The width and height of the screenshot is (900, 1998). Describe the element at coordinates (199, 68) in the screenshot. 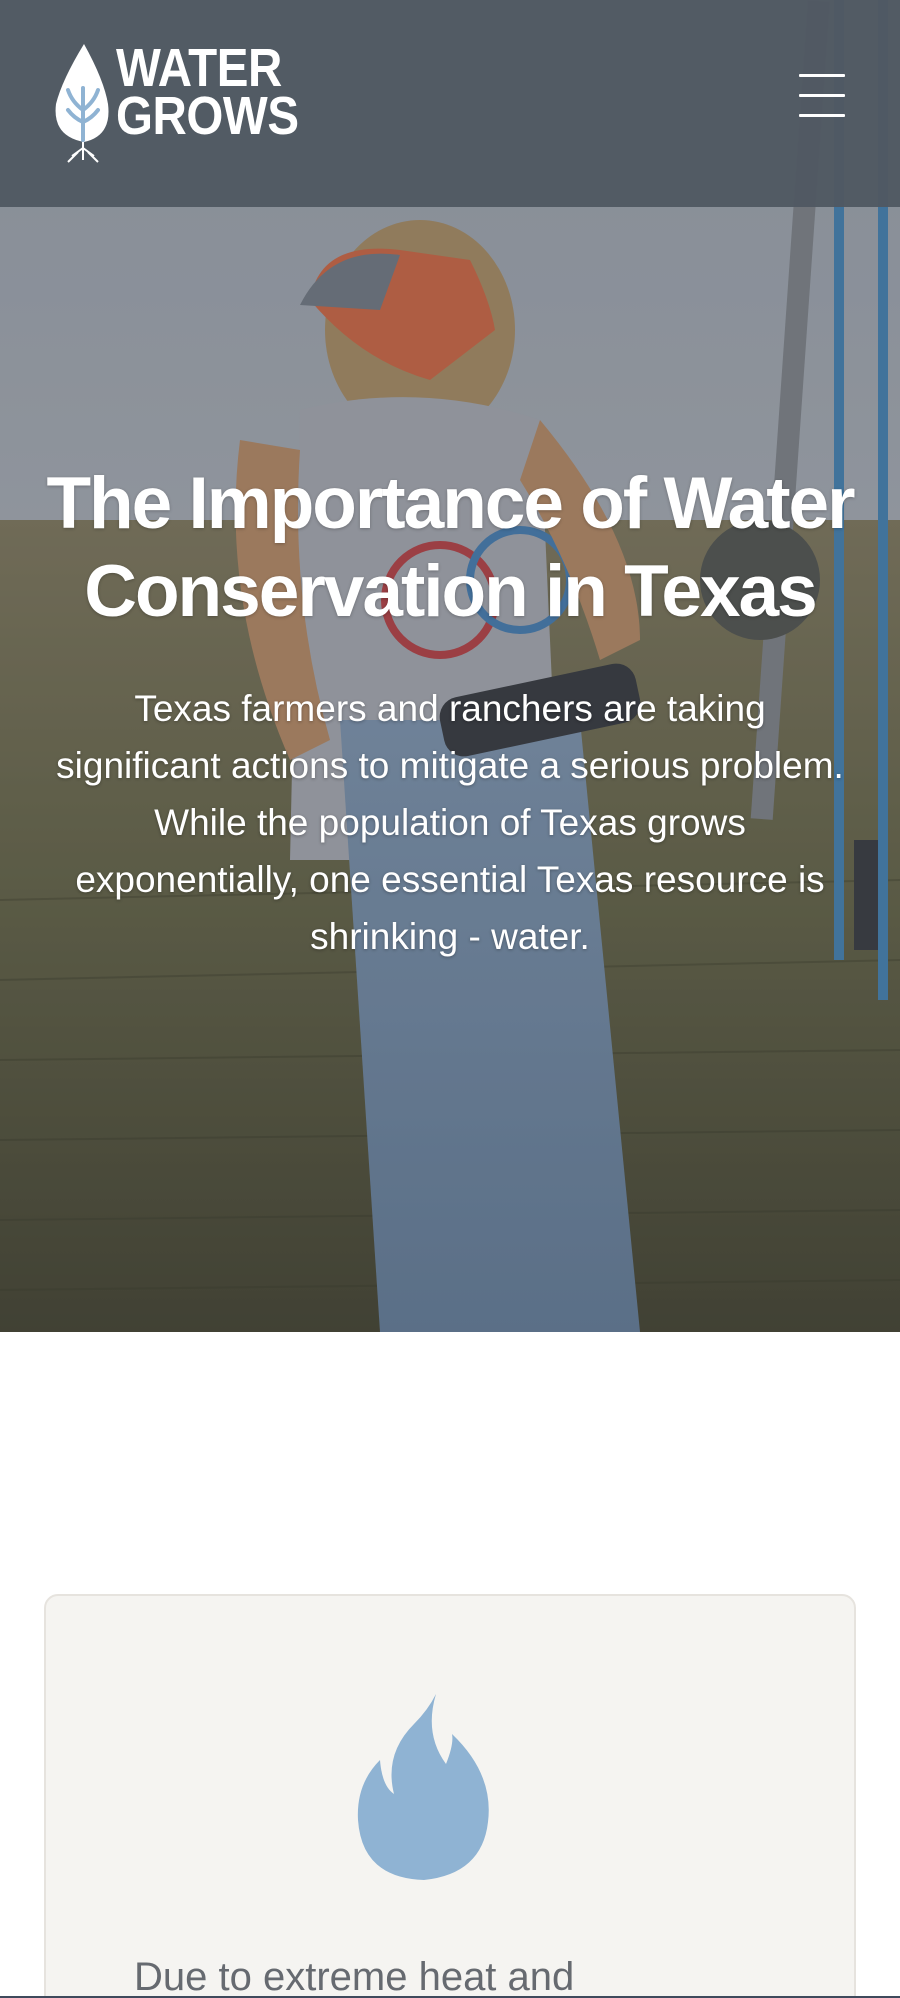

I see `logo-line-1: WATER` at that location.